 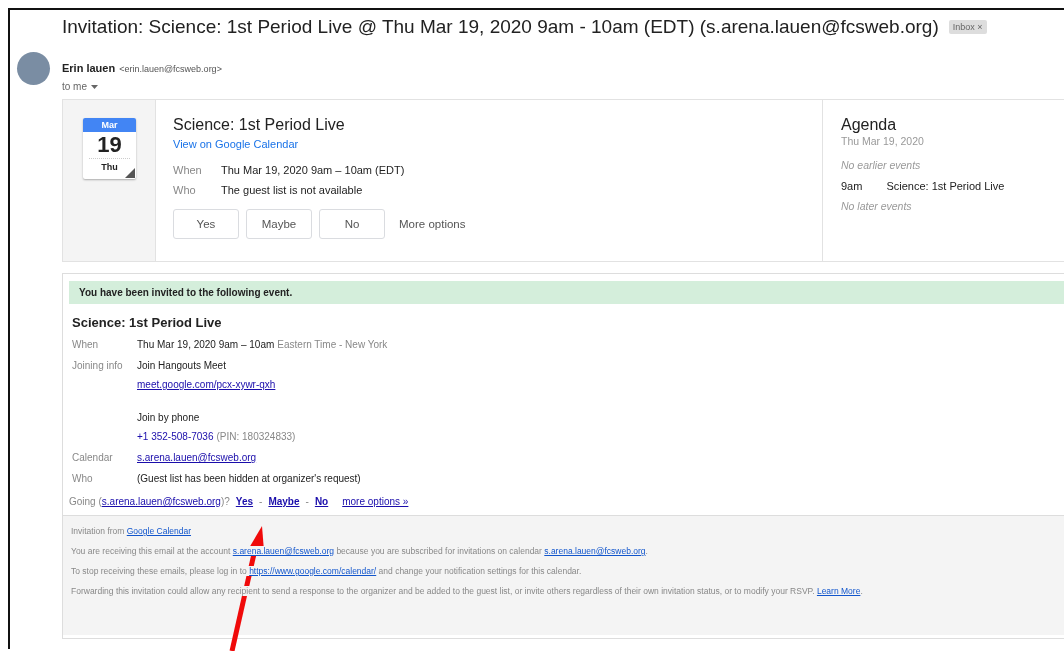 I want to click on link: meet.google.com/pcx-xywr-qxh, so click(x=206, y=384).